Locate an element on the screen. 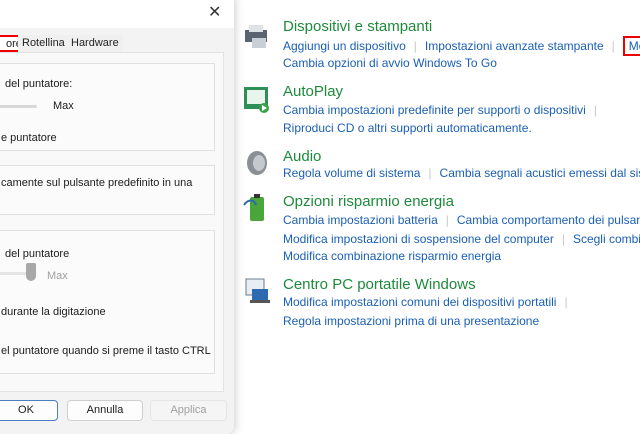 The width and height of the screenshot is (640, 434). add-device-link: Aggiungi un dispositivo is located at coordinates (344, 46).